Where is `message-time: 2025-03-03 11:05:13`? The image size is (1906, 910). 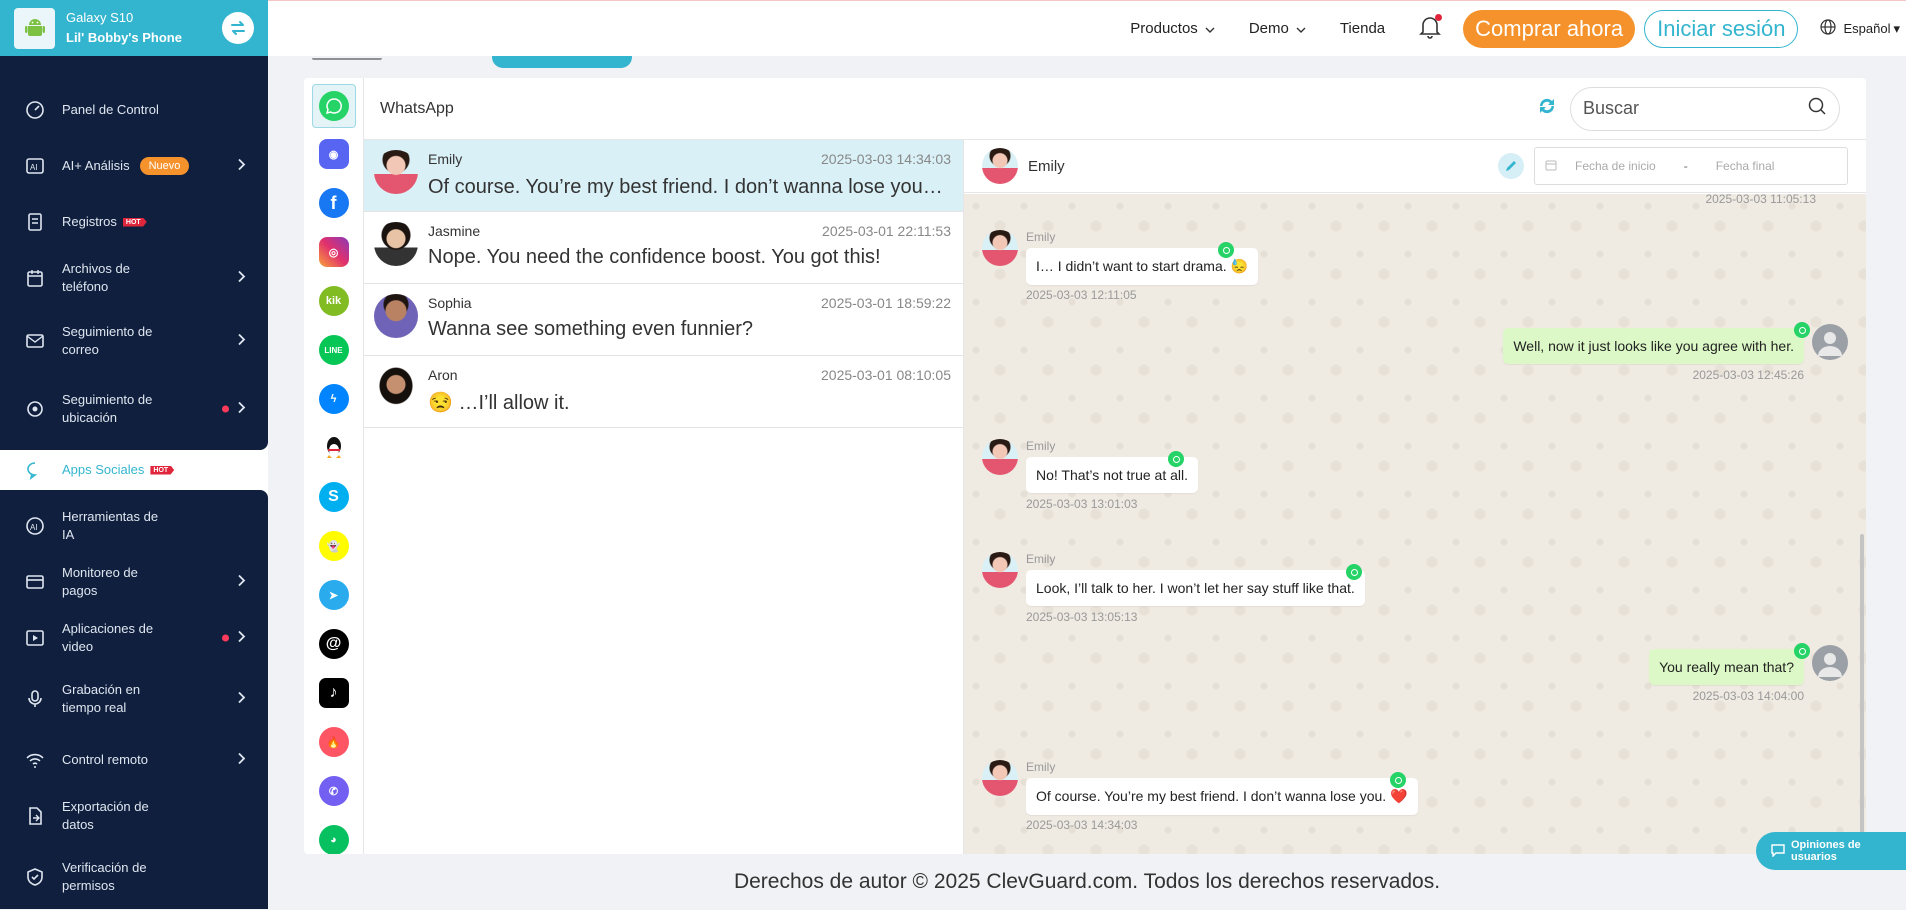
message-time: 2025-03-03 11:05:13 is located at coordinates (1760, 200).